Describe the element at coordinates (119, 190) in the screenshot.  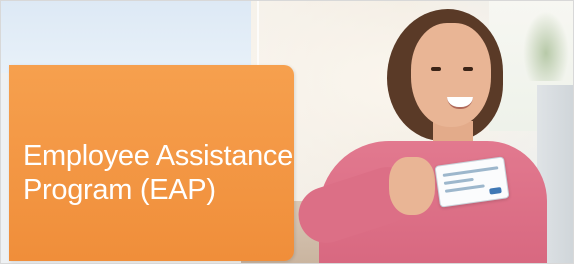
I see `banner-title-line-2: Program (EAP)` at that location.